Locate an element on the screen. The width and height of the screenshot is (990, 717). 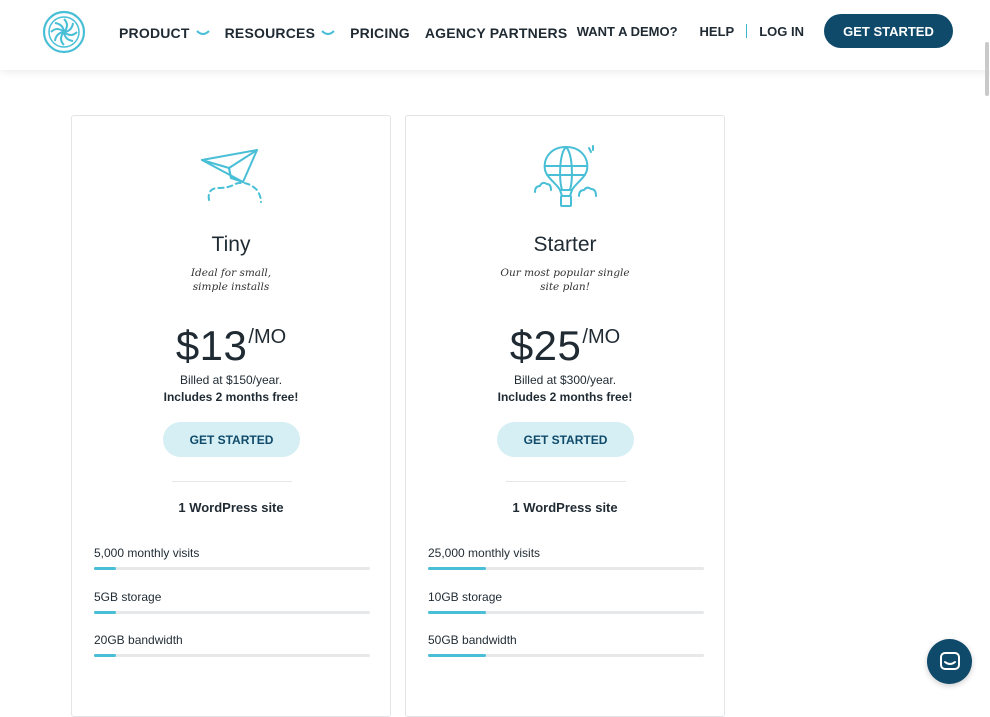
metric-label: 25,000 monthly visits is located at coordinates (484, 553).